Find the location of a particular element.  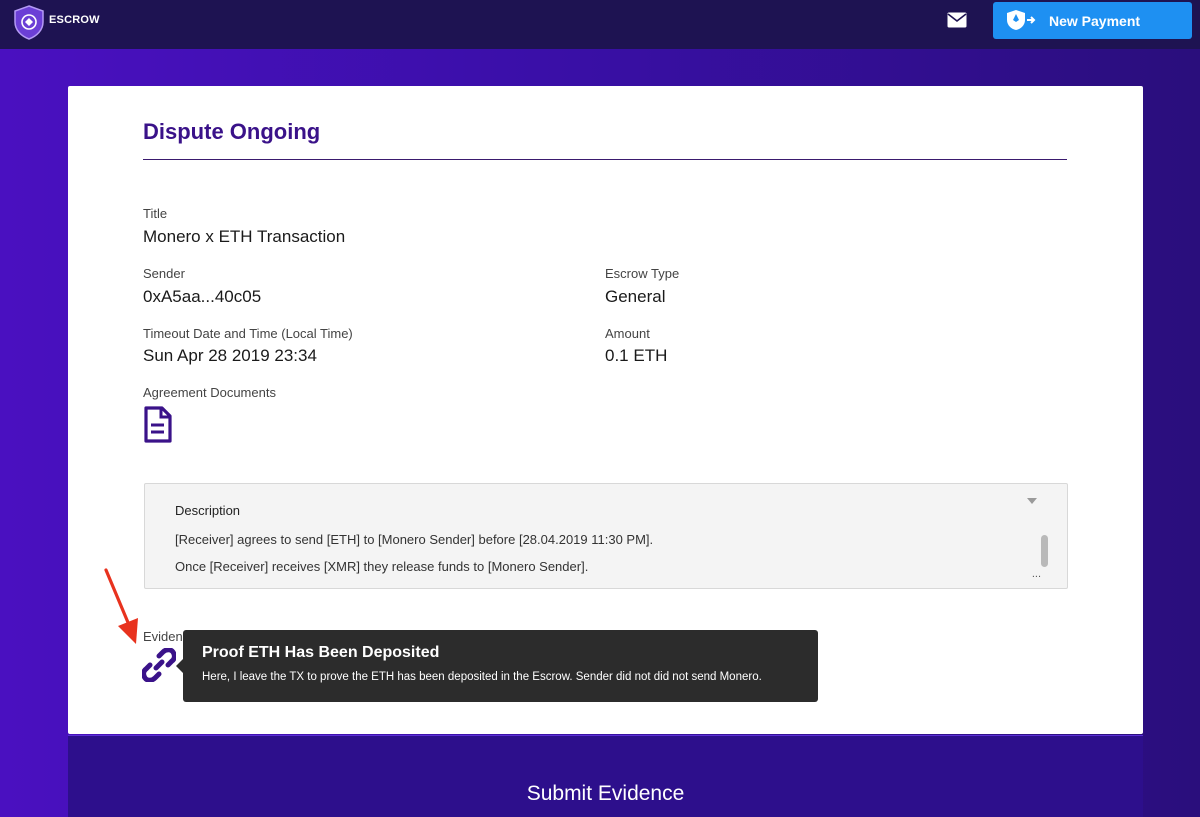

new-payment-label: New Payment is located at coordinates (1095, 21).